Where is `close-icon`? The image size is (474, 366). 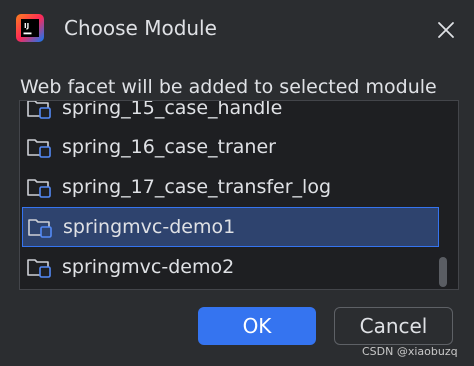 close-icon is located at coordinates (446, 30).